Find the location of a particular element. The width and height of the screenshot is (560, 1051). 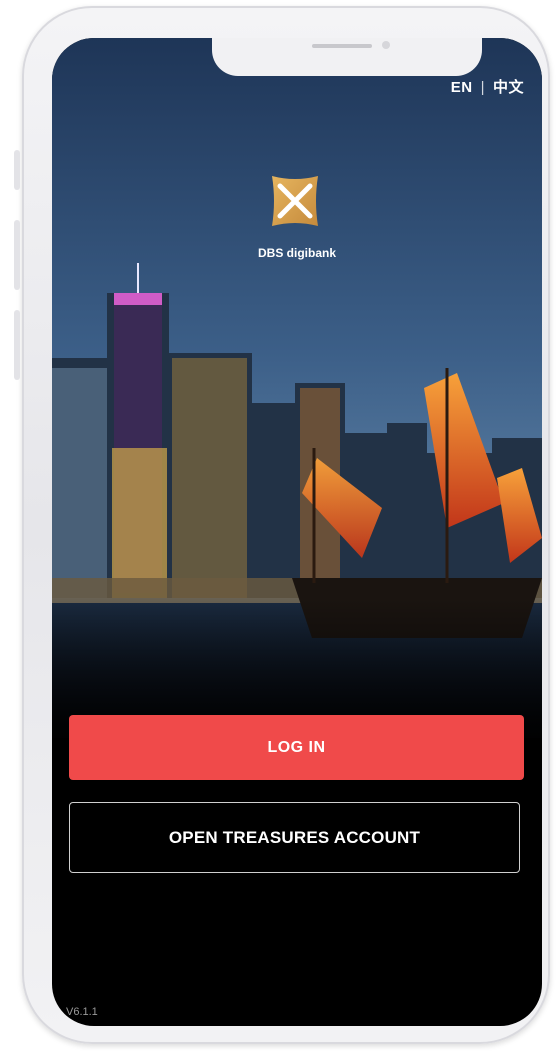

lang-en-option: EN is located at coordinates (462, 87).